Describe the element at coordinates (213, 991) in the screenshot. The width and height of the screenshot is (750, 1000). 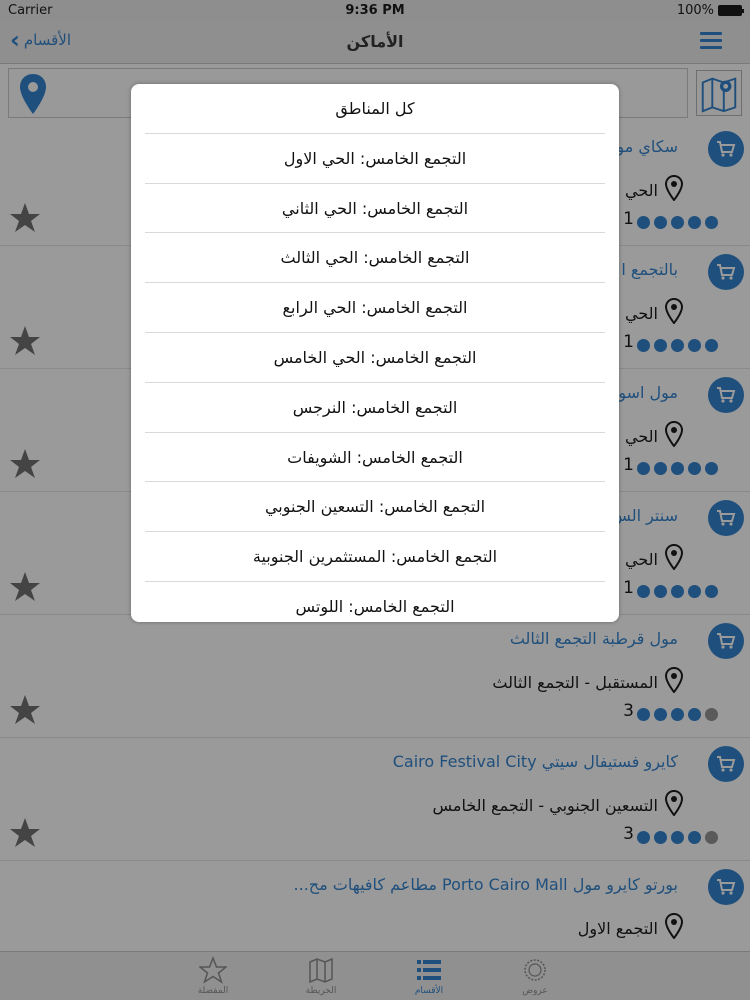
I see `tab-label: المفضلة` at that location.